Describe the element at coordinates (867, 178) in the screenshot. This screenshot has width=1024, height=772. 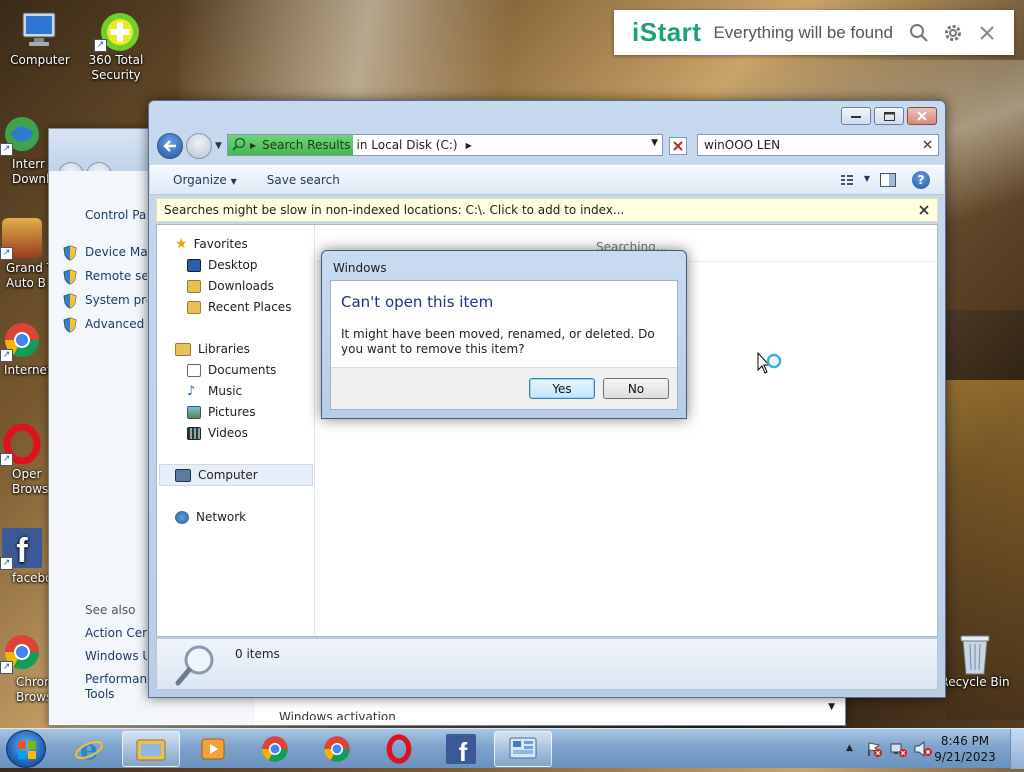
I see `view-options-dropdown-icon: ▼` at that location.